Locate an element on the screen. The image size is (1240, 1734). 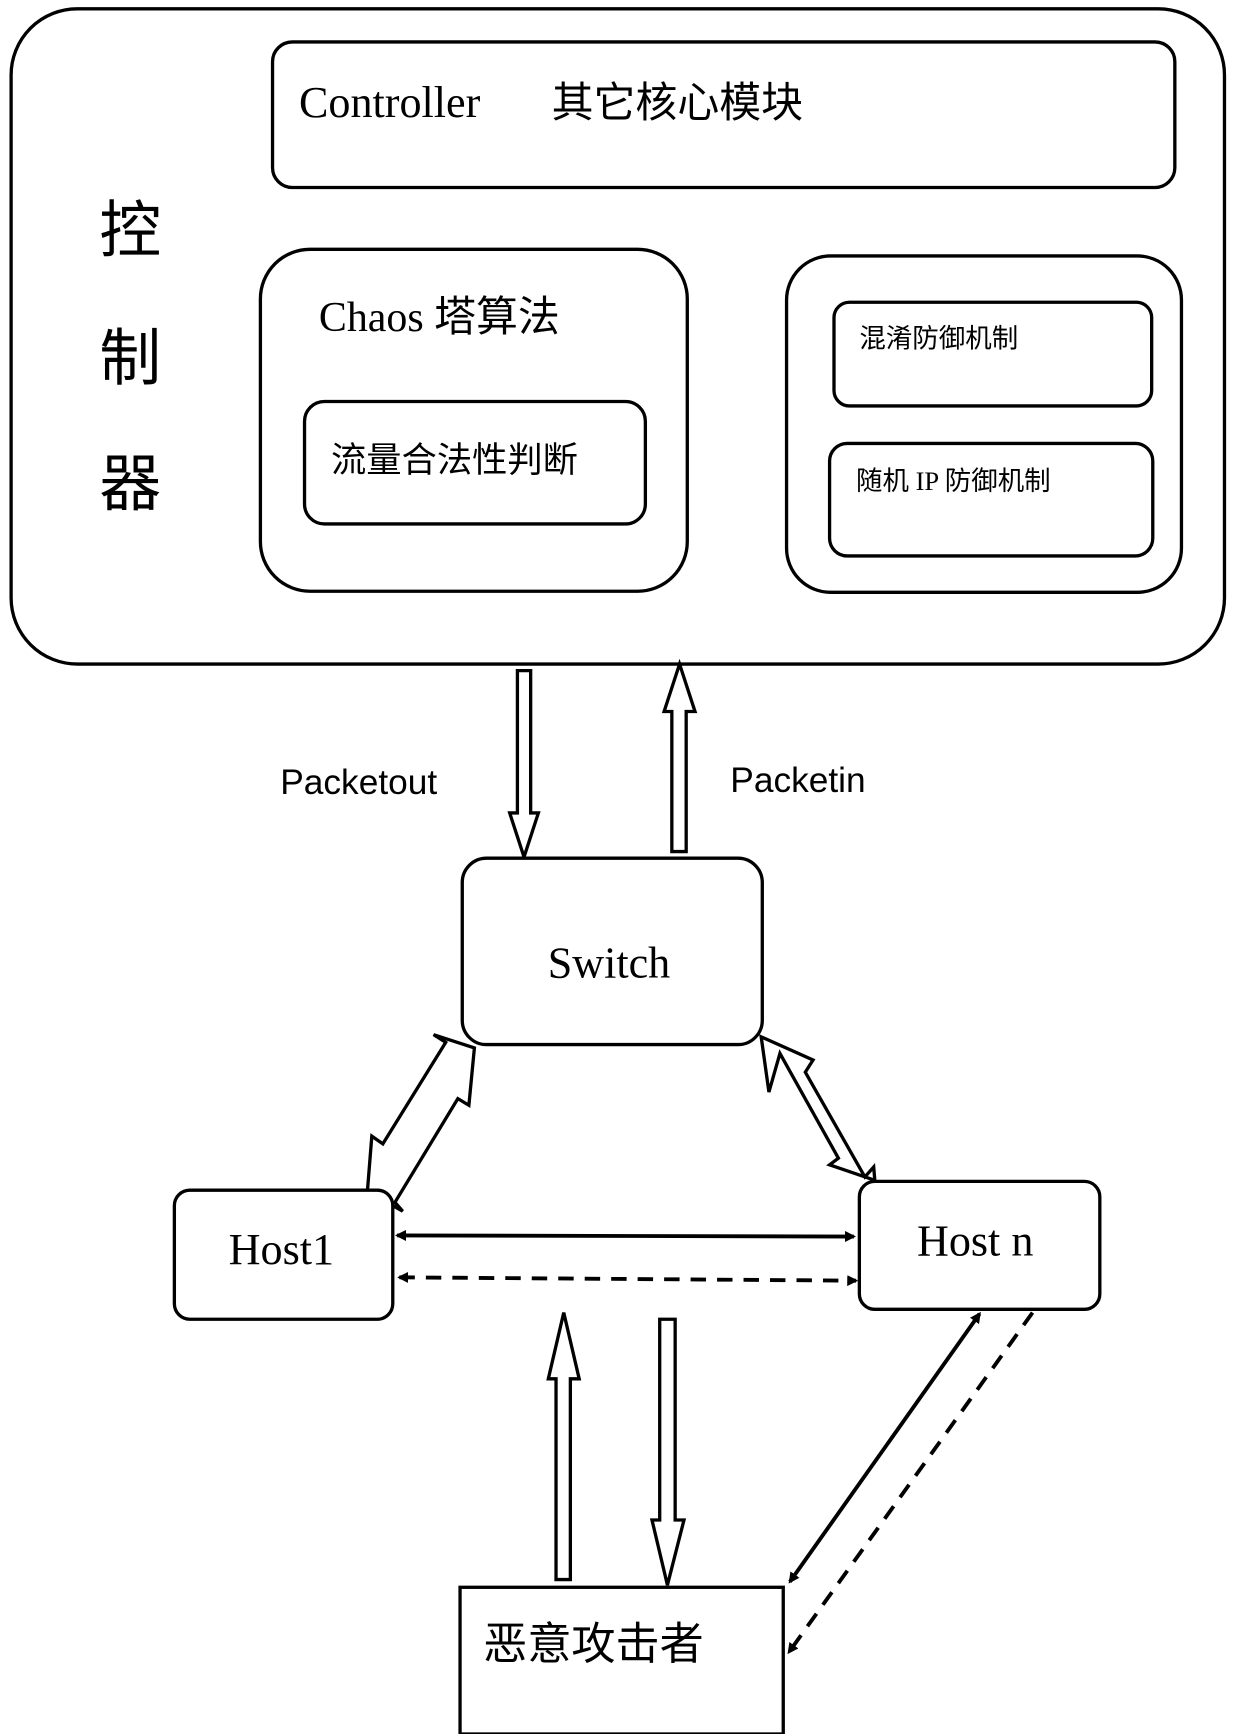
obfuscation-defense-label: 混淆防御机制 is located at coordinates (938, 338).